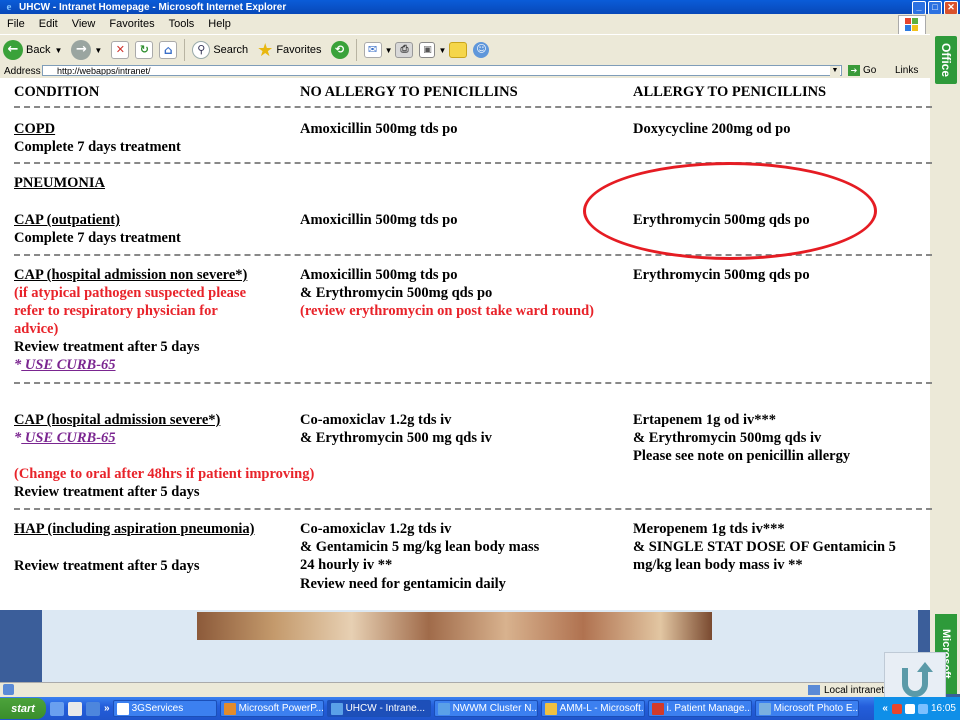 The image size is (960, 720). What do you see at coordinates (727, 438) in the screenshot?
I see `cap-severe-allergy-2: & Erythromycin 500mg qds iv` at bounding box center [727, 438].